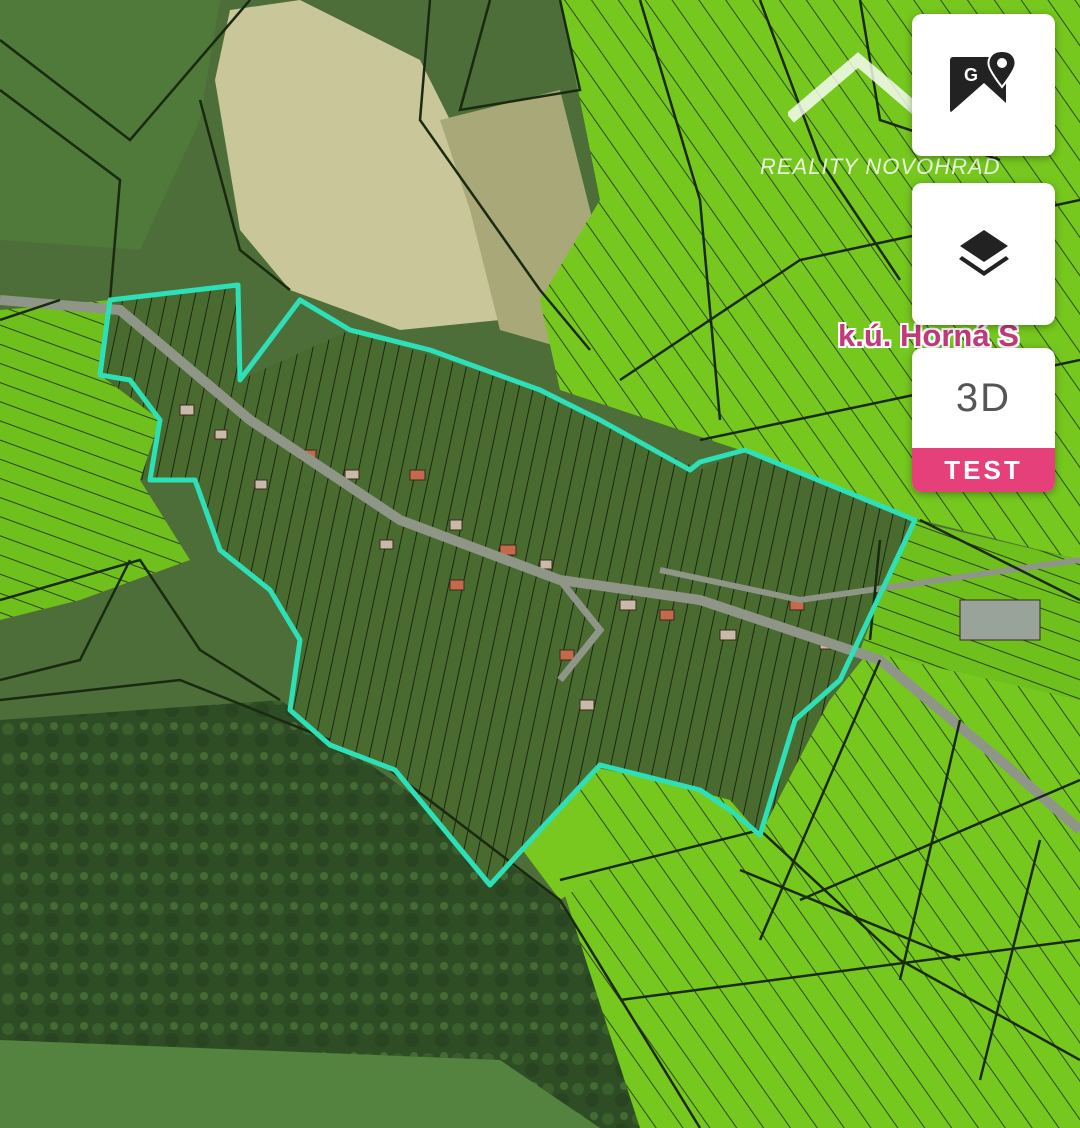 The width and height of the screenshot is (1080, 1128). Describe the element at coordinates (983, 397) in the screenshot. I see `view-3d-label: 3D` at that location.